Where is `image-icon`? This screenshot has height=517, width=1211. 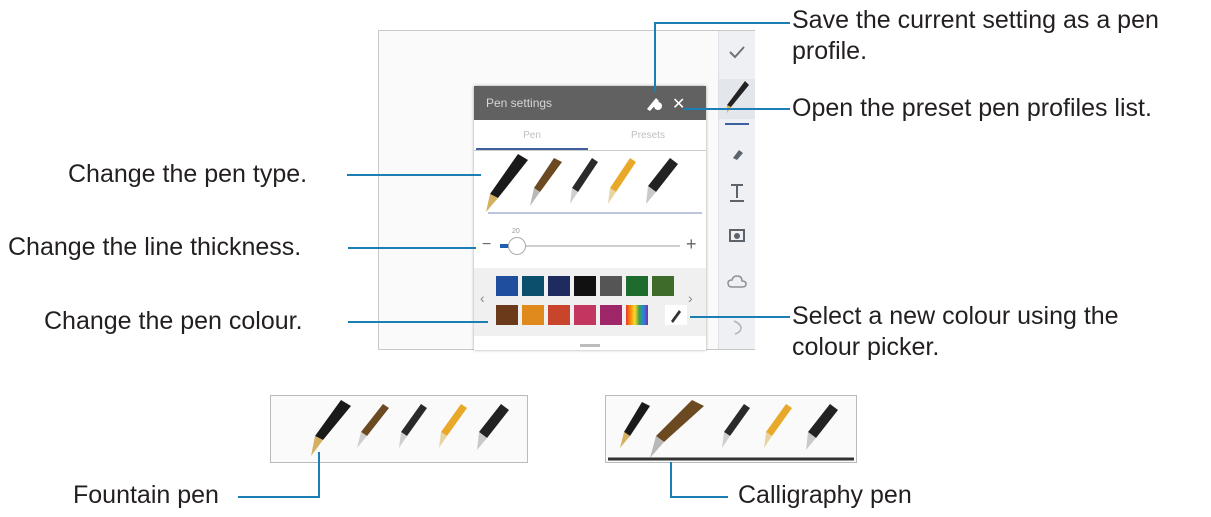
image-icon is located at coordinates (737, 236).